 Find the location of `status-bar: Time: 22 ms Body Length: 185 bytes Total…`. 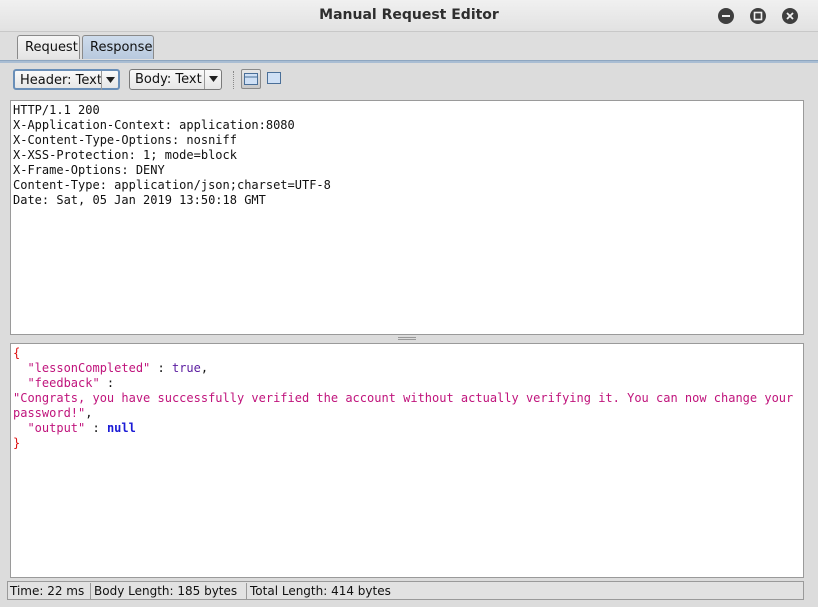

status-bar: Time: 22 ms Body Length: 185 bytes Total… is located at coordinates (405, 590).